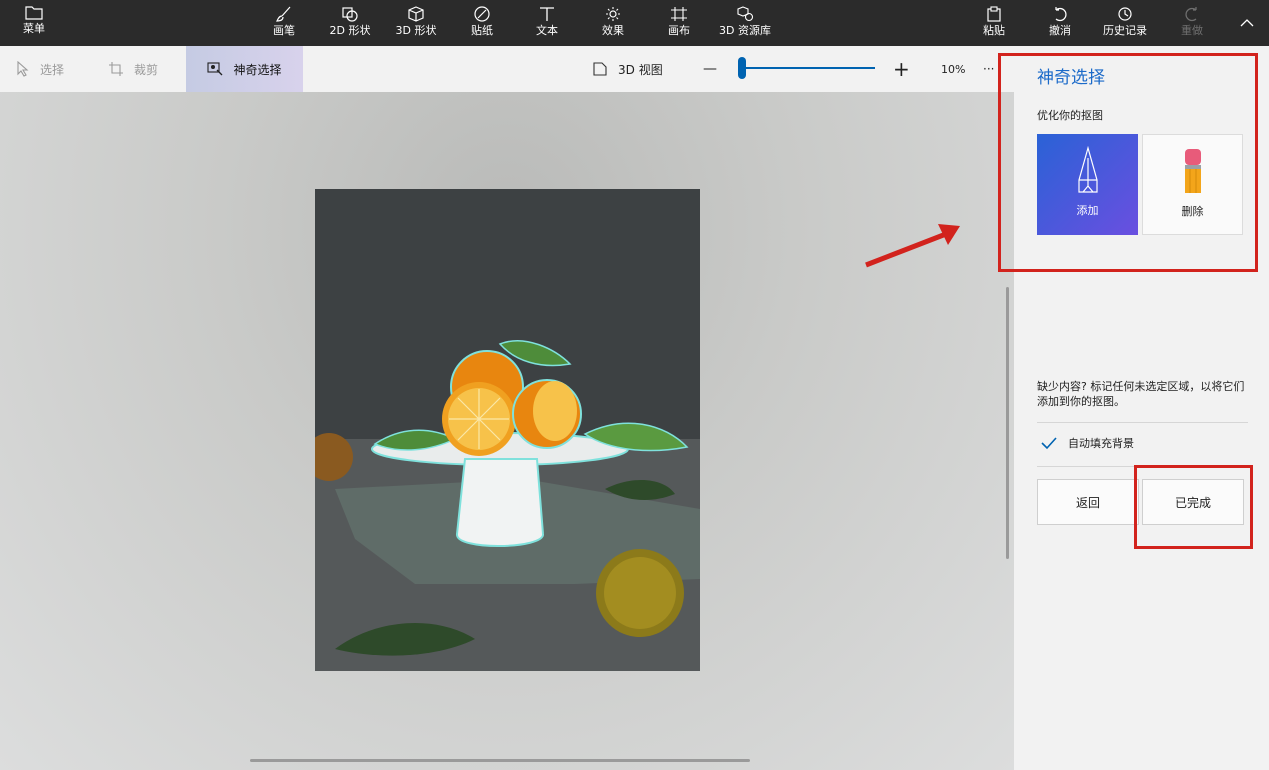 The height and width of the screenshot is (770, 1269). Describe the element at coordinates (613, 30) in the screenshot. I see `effects-label: 效果` at that location.